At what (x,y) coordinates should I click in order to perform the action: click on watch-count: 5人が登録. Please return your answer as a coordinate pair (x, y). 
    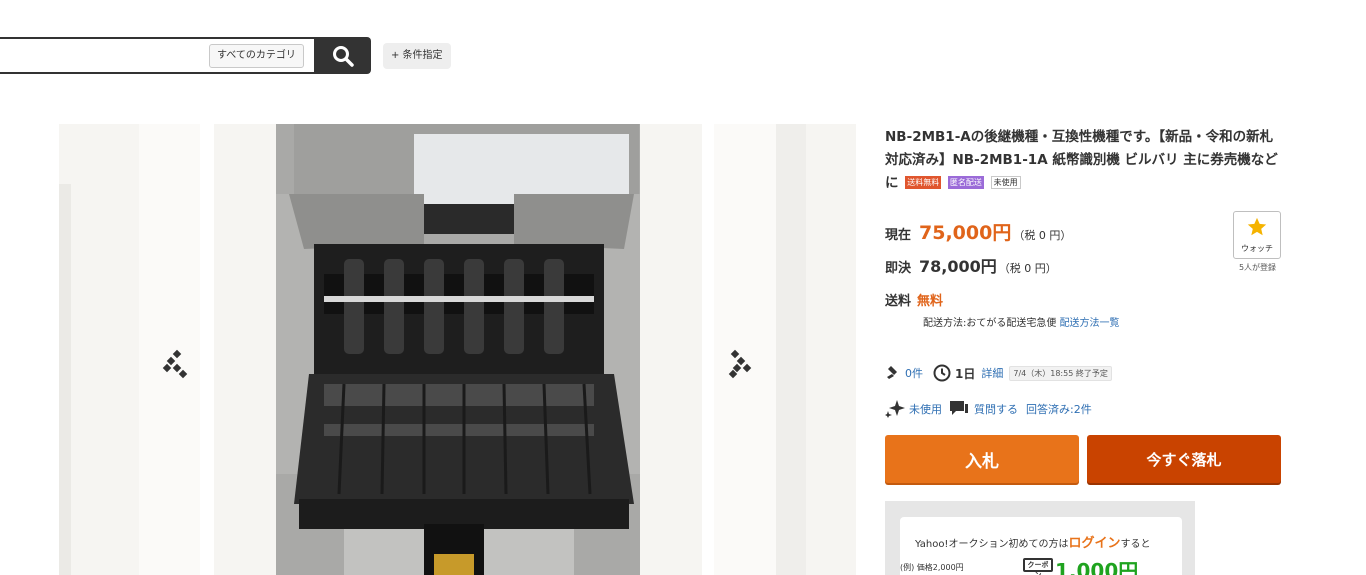
    Looking at the image, I should click on (1257, 267).